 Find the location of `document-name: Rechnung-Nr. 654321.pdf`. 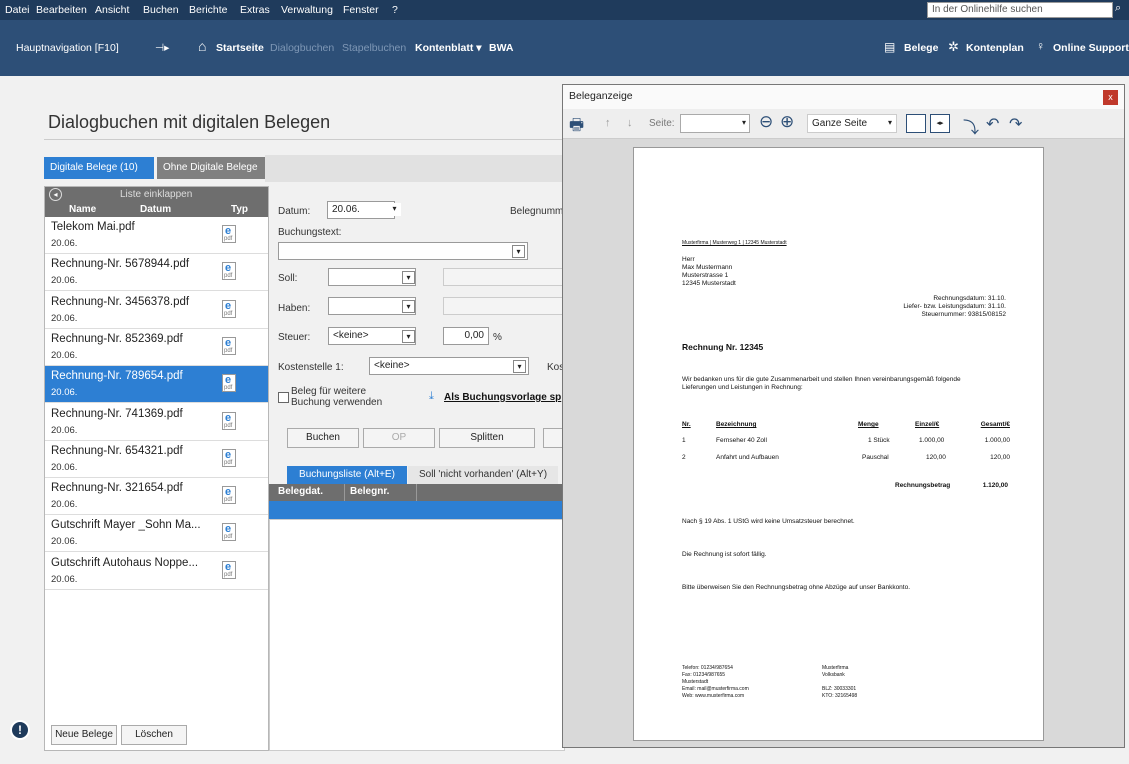

document-name: Rechnung-Nr. 654321.pdf is located at coordinates (117, 450).